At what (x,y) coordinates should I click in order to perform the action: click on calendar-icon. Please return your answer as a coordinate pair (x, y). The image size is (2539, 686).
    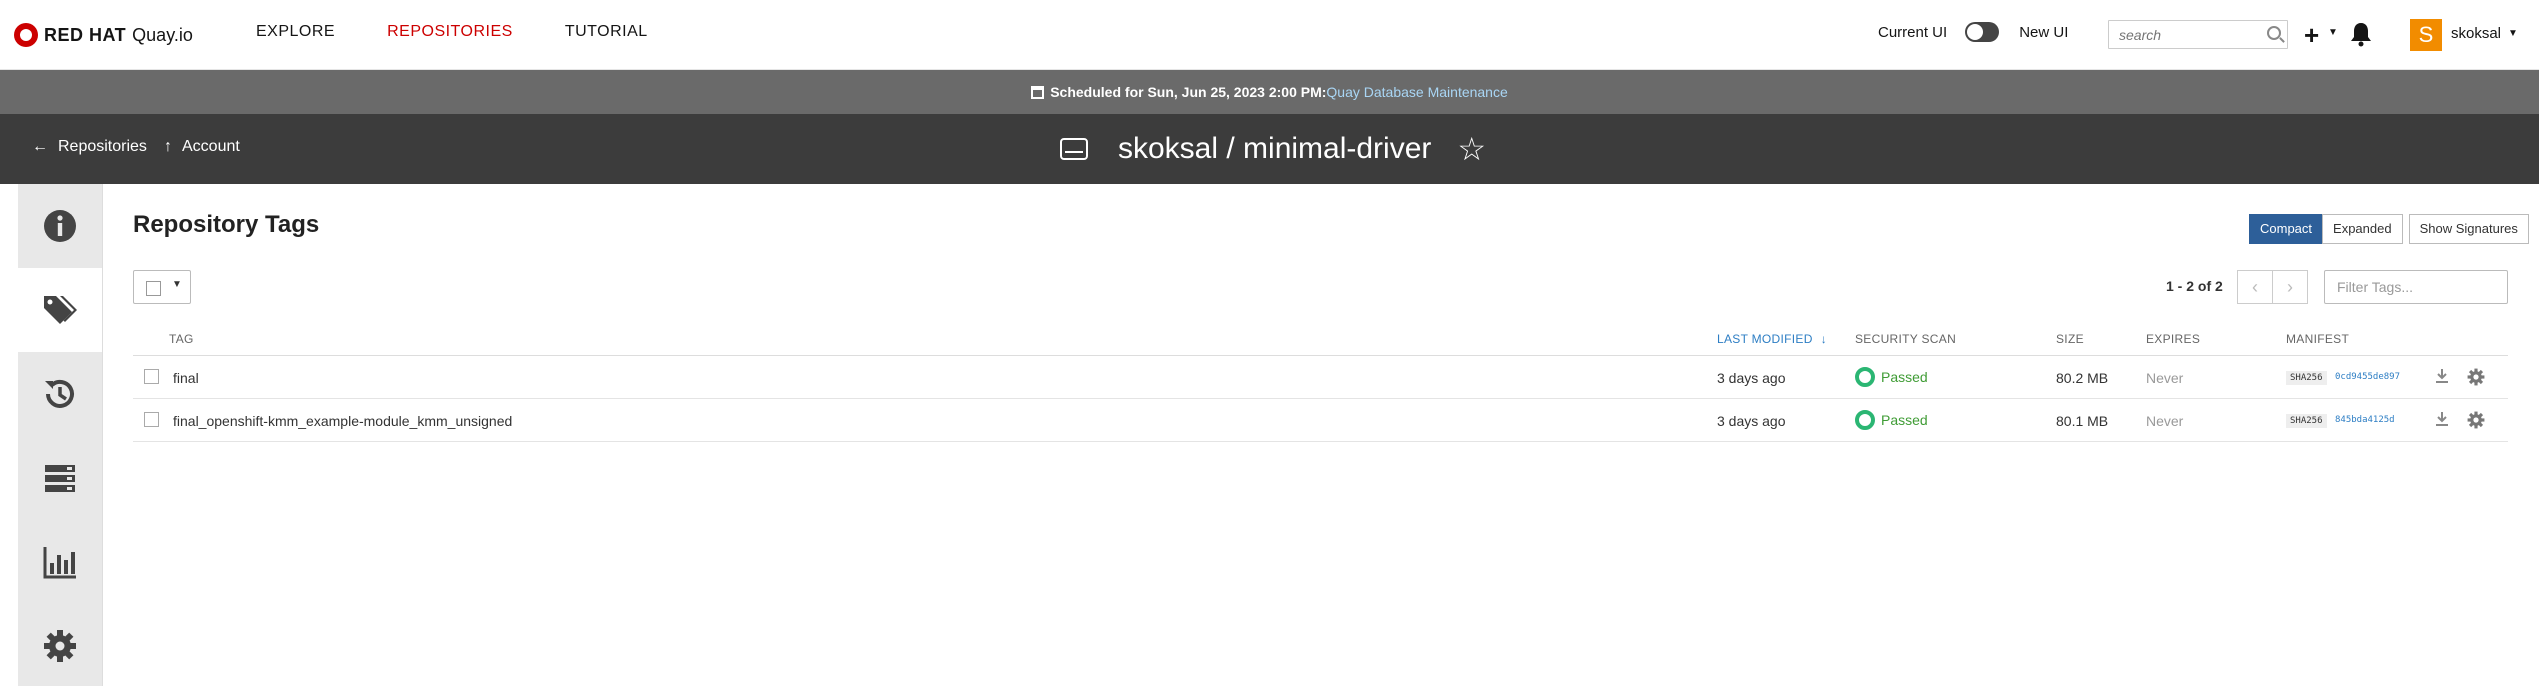
    Looking at the image, I should click on (1038, 92).